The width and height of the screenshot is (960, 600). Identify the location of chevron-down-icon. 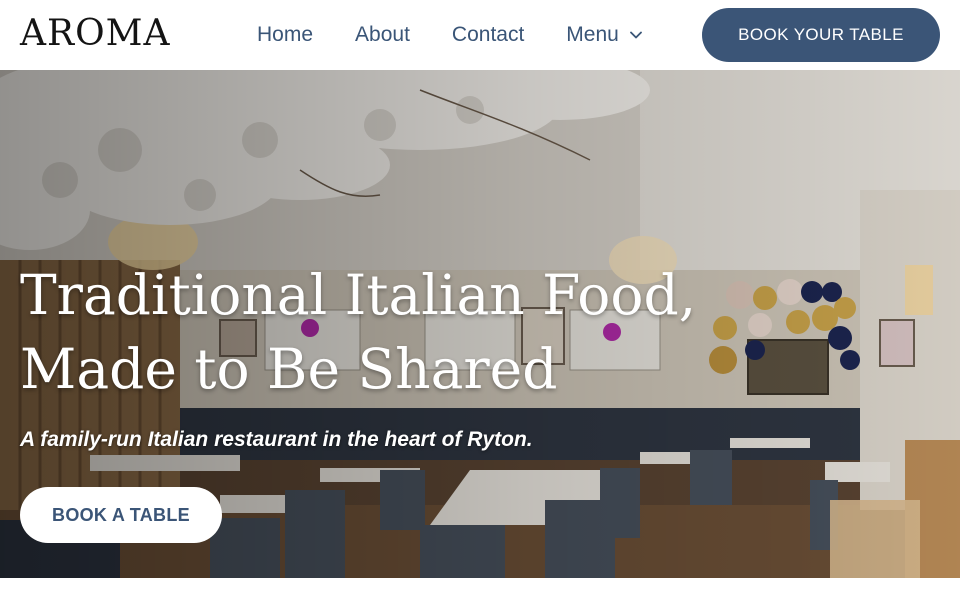
(635, 35).